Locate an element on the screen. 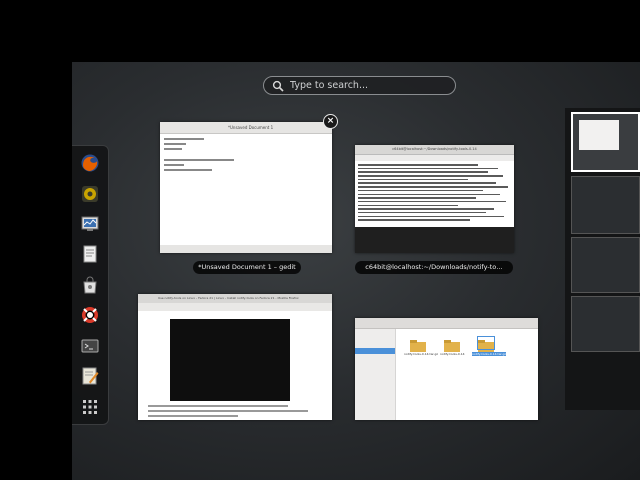 This screenshot has height=480, width=640. left-background is located at coordinates (36, 271).